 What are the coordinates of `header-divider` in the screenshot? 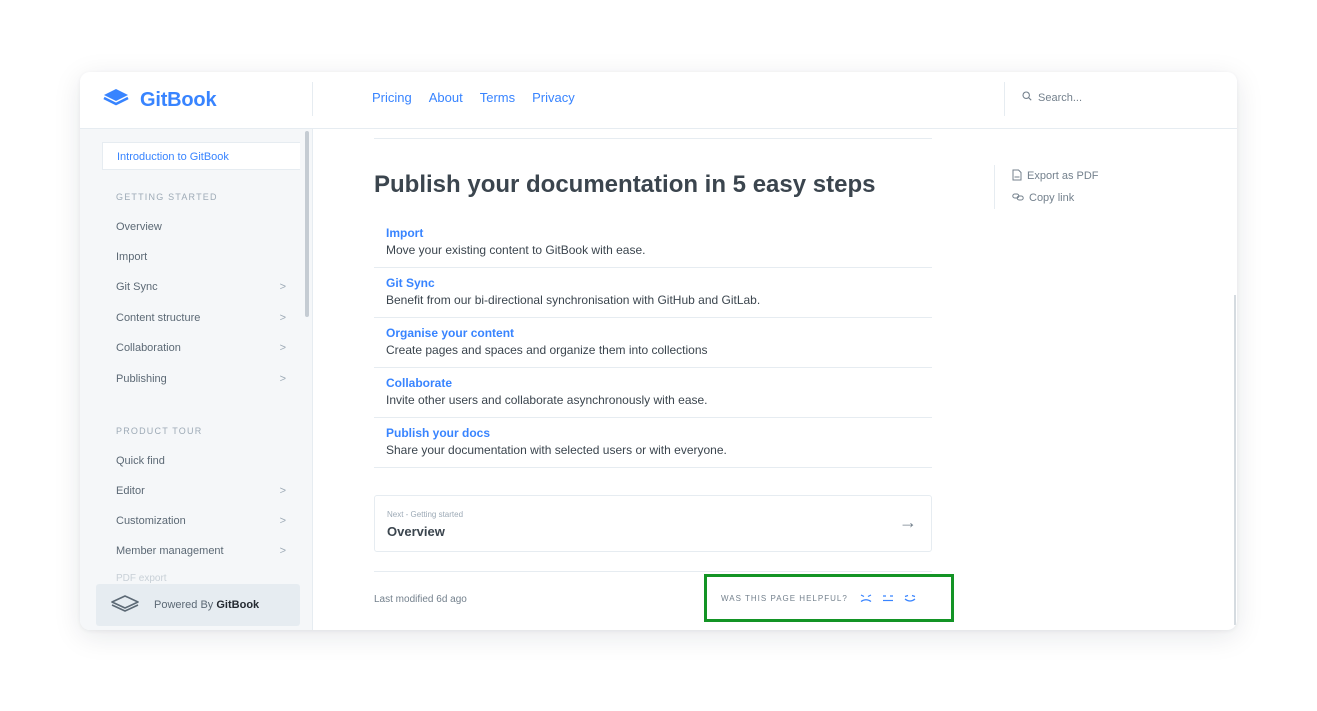 It's located at (312, 99).